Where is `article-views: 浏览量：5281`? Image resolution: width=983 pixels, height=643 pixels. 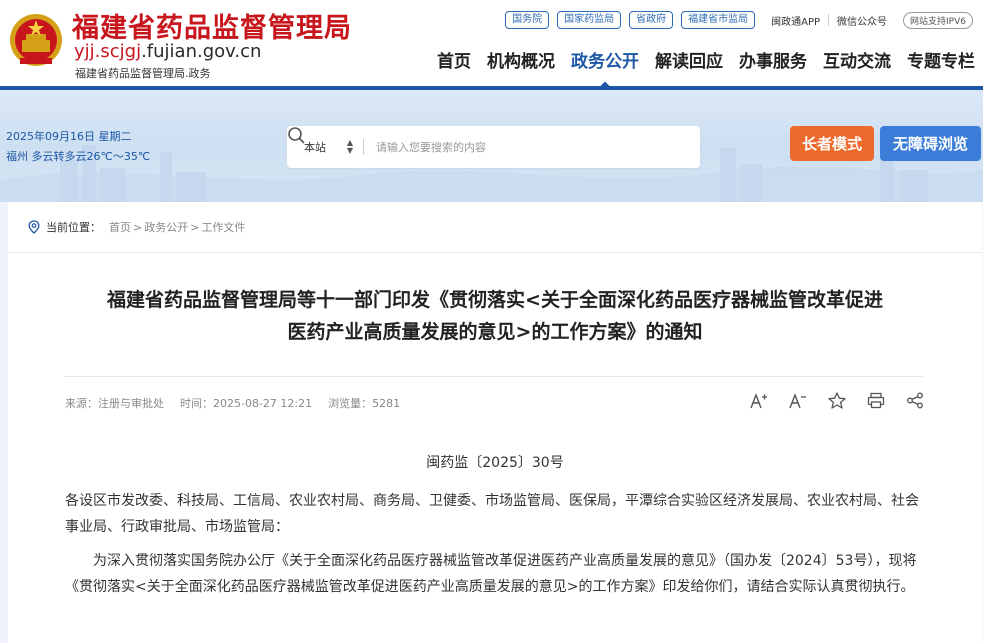
article-views: 浏览量：5281 is located at coordinates (364, 403).